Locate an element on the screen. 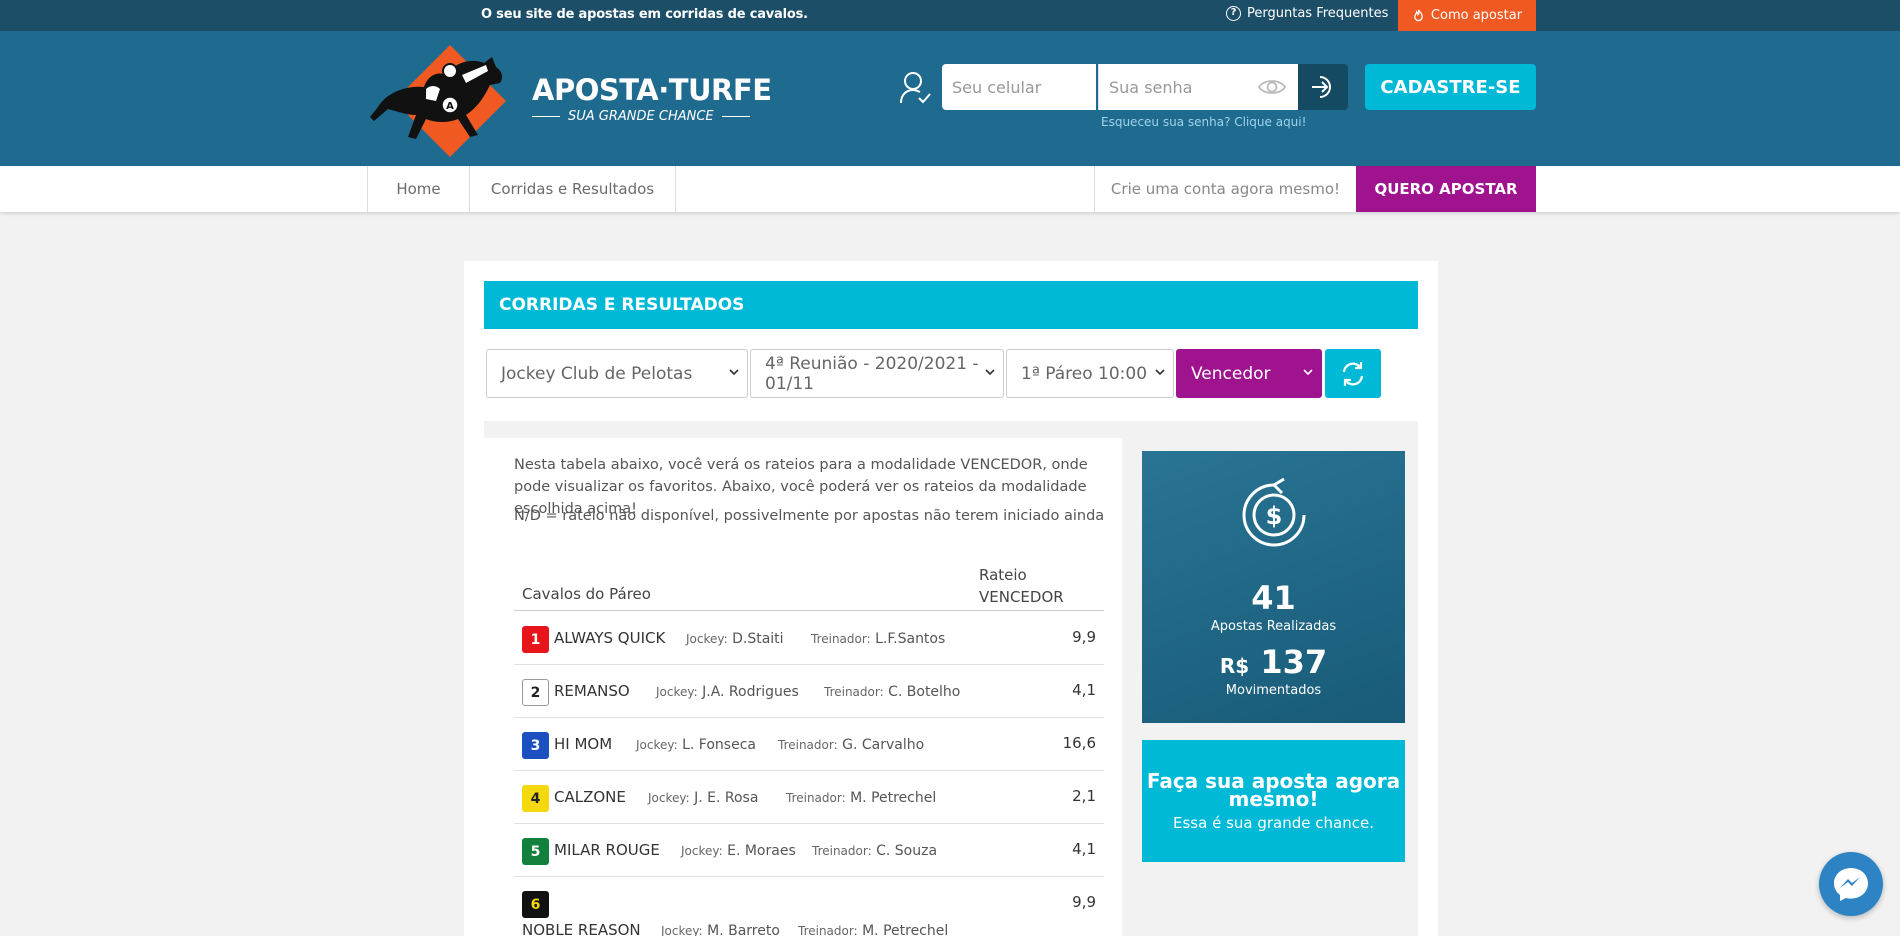 The image size is (1900, 936). horse-name: ALWAYS QUICK is located at coordinates (610, 638).